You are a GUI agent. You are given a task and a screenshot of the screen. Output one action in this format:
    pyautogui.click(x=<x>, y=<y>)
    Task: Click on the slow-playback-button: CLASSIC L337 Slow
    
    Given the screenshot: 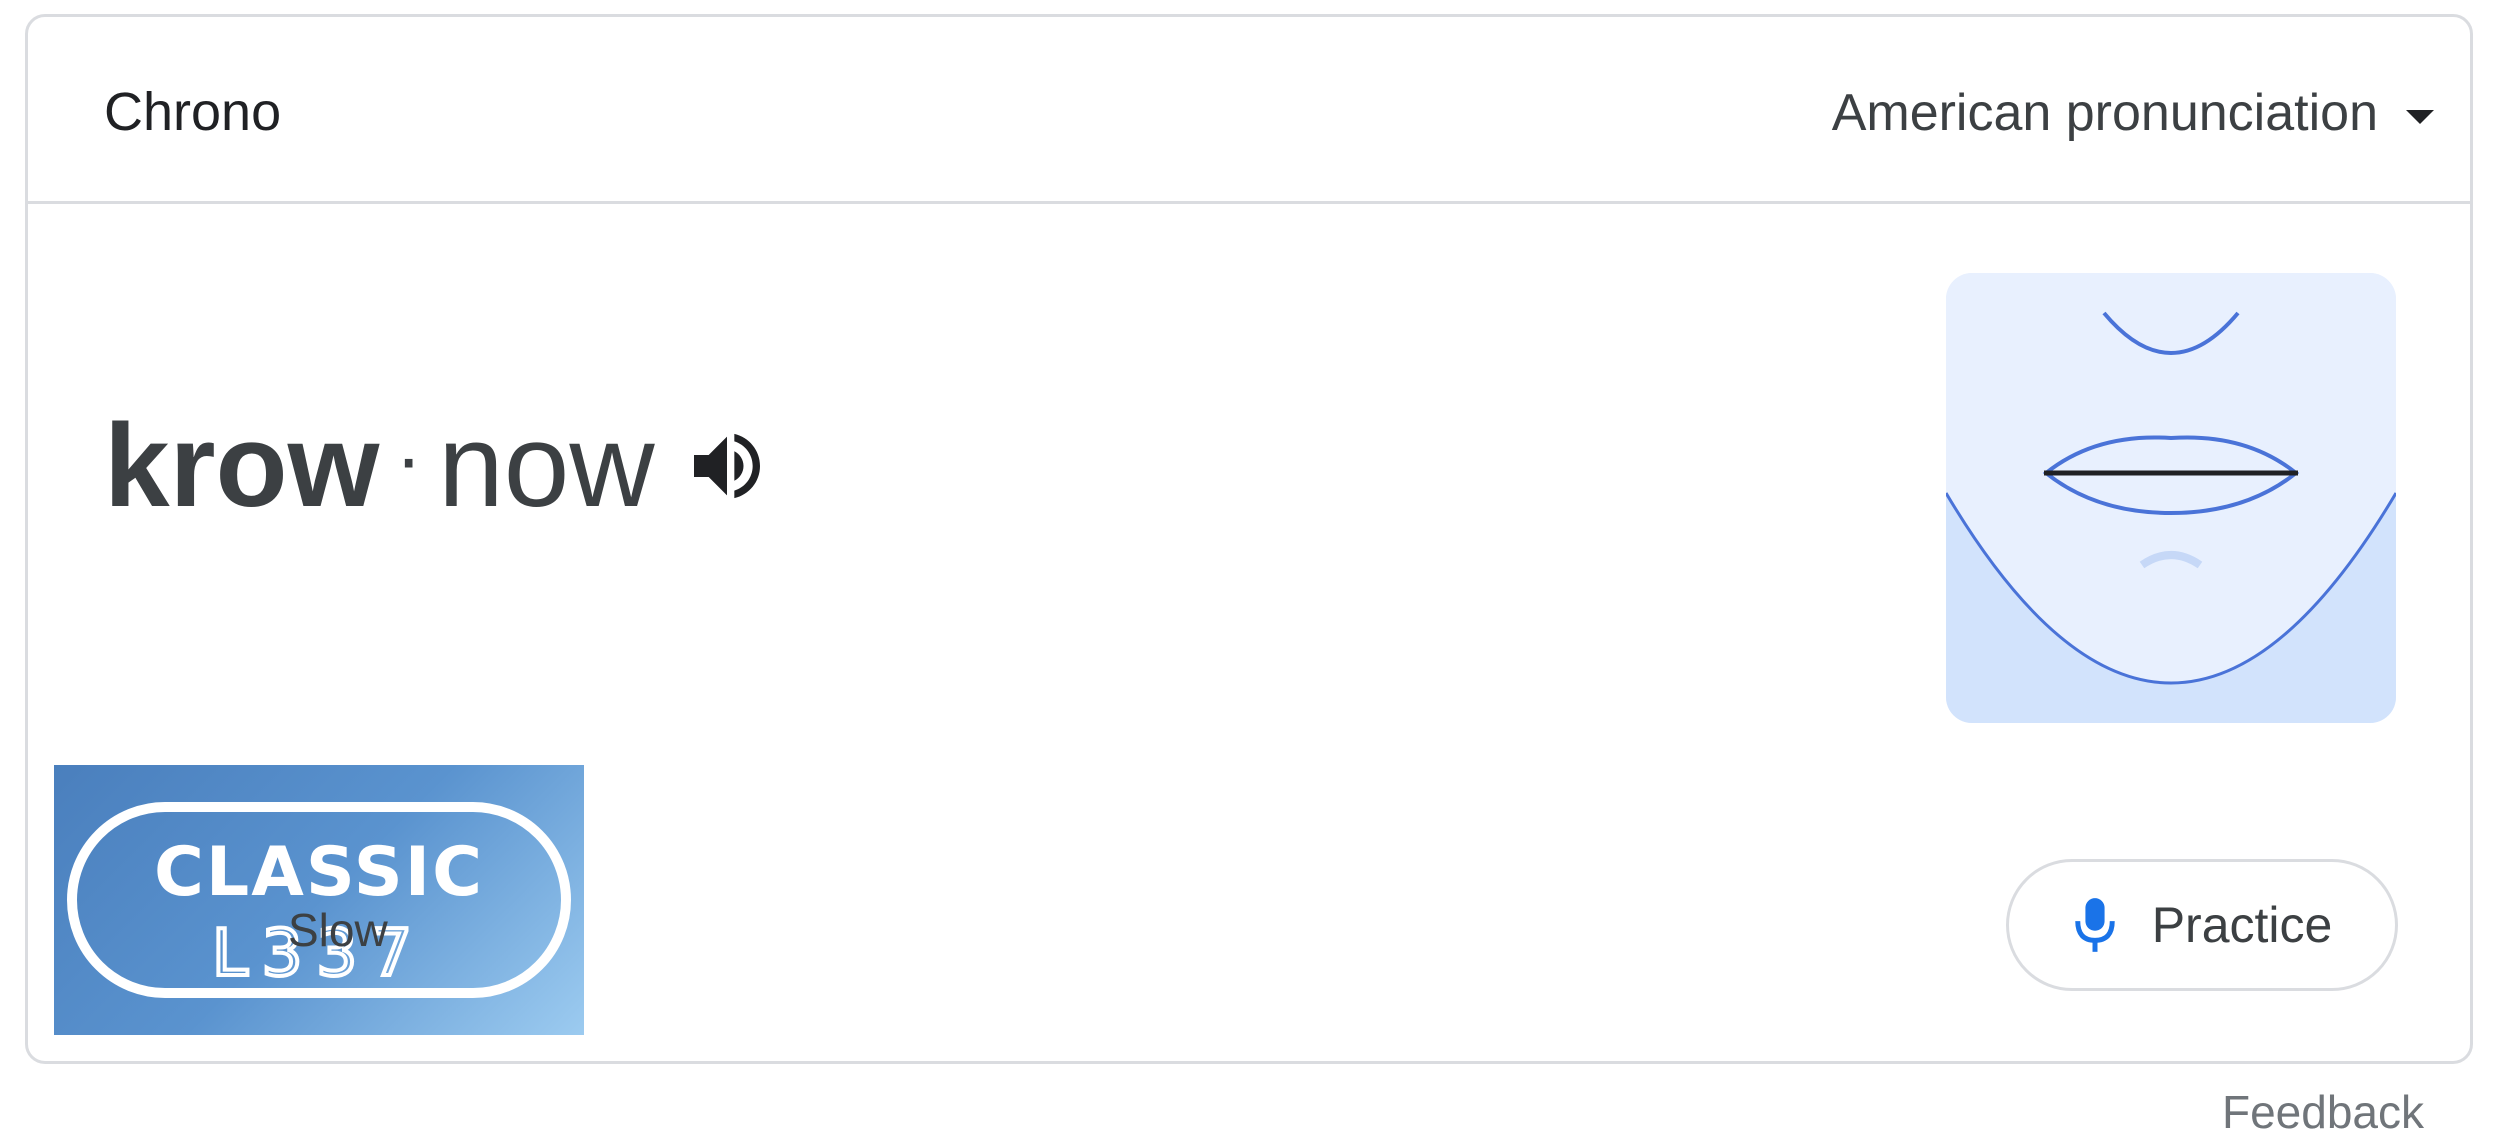 What is the action you would take?
    pyautogui.click(x=319, y=900)
    